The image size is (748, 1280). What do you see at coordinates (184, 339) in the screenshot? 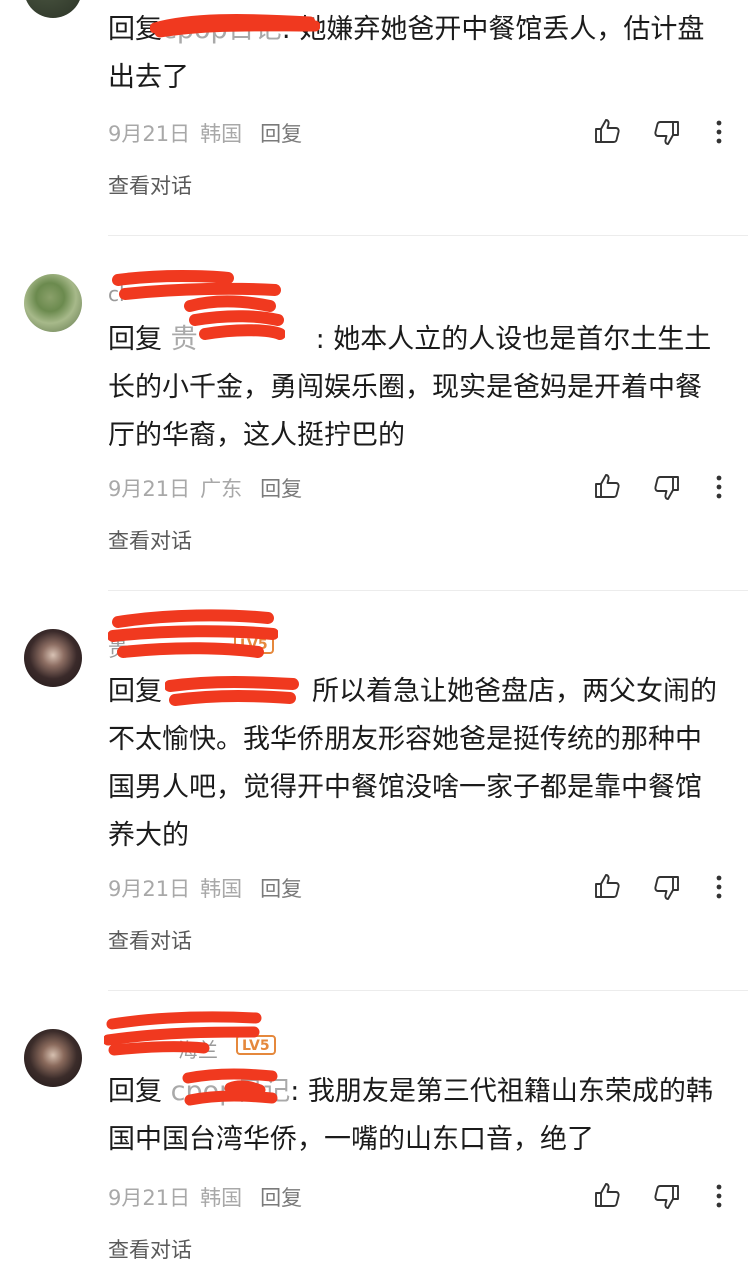
I see `reply-target-username: 贵` at bounding box center [184, 339].